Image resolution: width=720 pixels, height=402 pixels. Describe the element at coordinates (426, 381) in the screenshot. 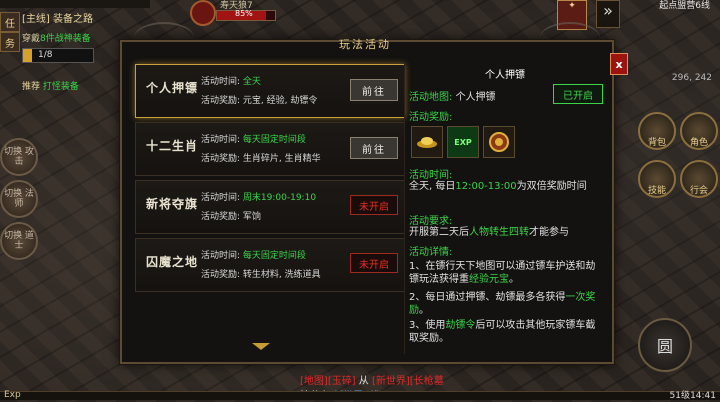

I see `chat-place-tag: [长枪墓` at that location.